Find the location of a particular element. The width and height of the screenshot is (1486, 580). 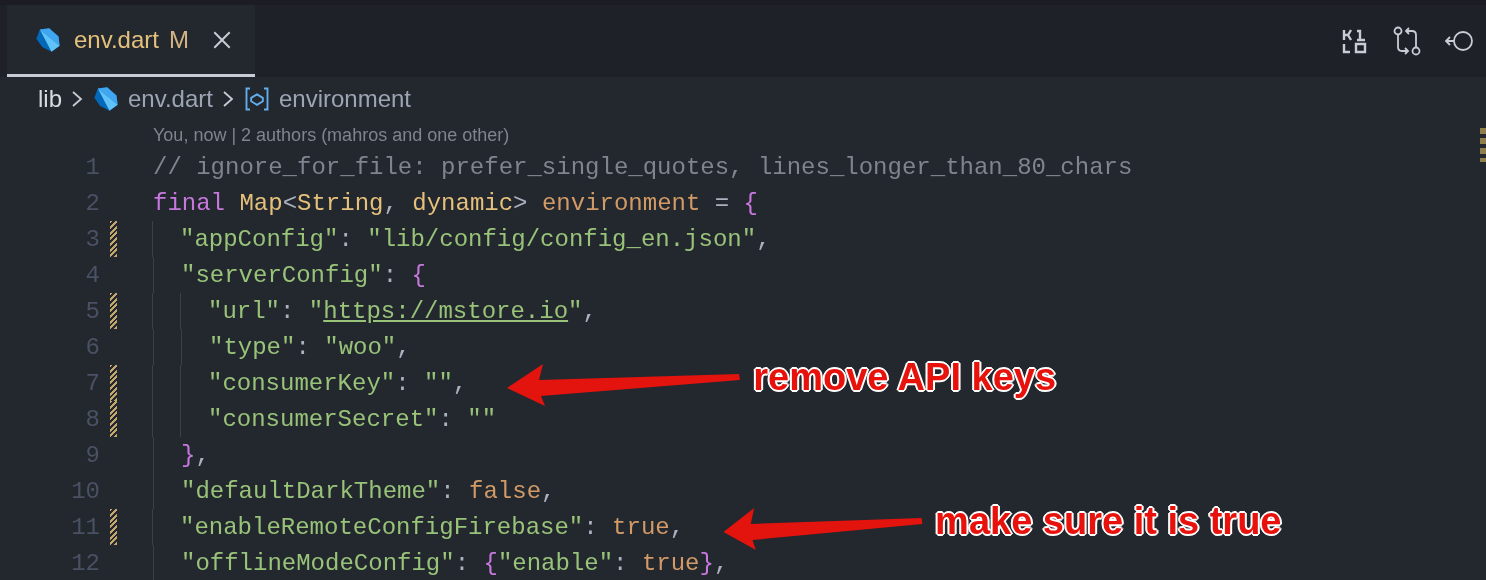

link: https://mstore.io is located at coordinates (446, 311).